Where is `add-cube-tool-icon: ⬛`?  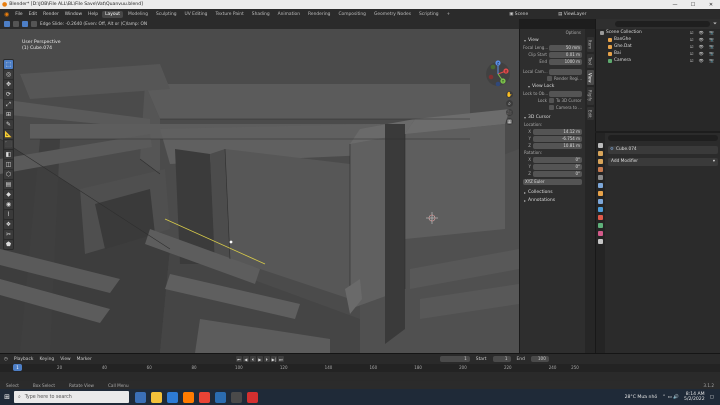 add-cube-tool-icon: ⬛ is located at coordinates (8, 144).